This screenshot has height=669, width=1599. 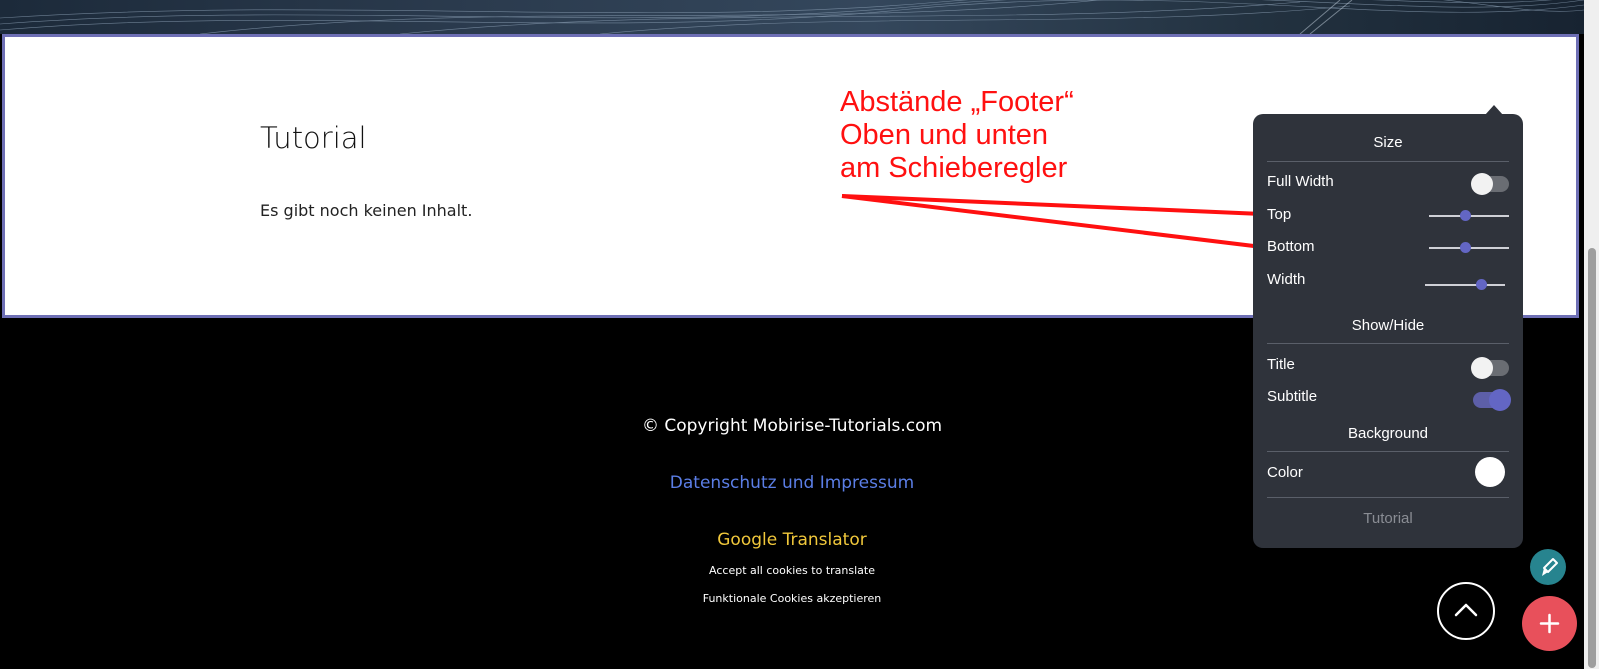 I want to click on subtitle-toggle, so click(x=1492, y=400).